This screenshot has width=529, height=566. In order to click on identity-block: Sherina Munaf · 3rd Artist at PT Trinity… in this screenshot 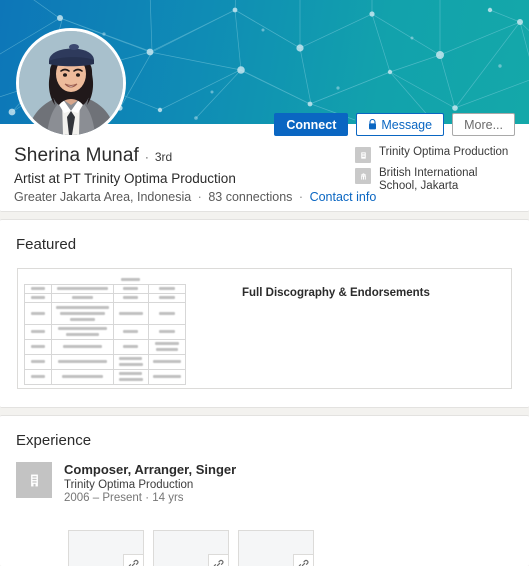, I will do `click(195, 174)`.